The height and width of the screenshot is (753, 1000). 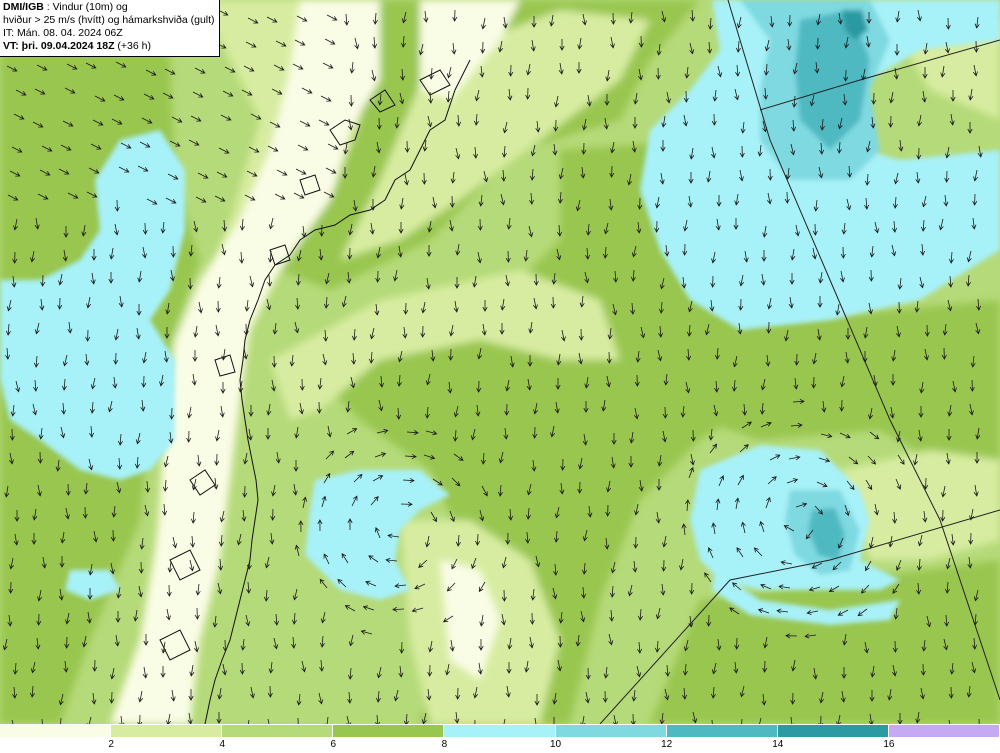 What do you see at coordinates (111, 744) in the screenshot?
I see `legend-tick-label: 2` at bounding box center [111, 744].